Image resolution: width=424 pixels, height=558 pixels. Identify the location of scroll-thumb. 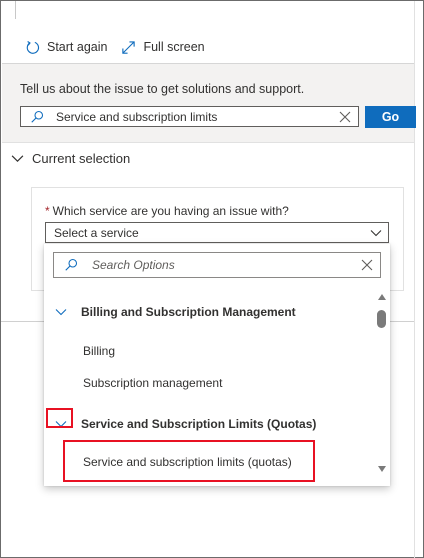
(381, 319).